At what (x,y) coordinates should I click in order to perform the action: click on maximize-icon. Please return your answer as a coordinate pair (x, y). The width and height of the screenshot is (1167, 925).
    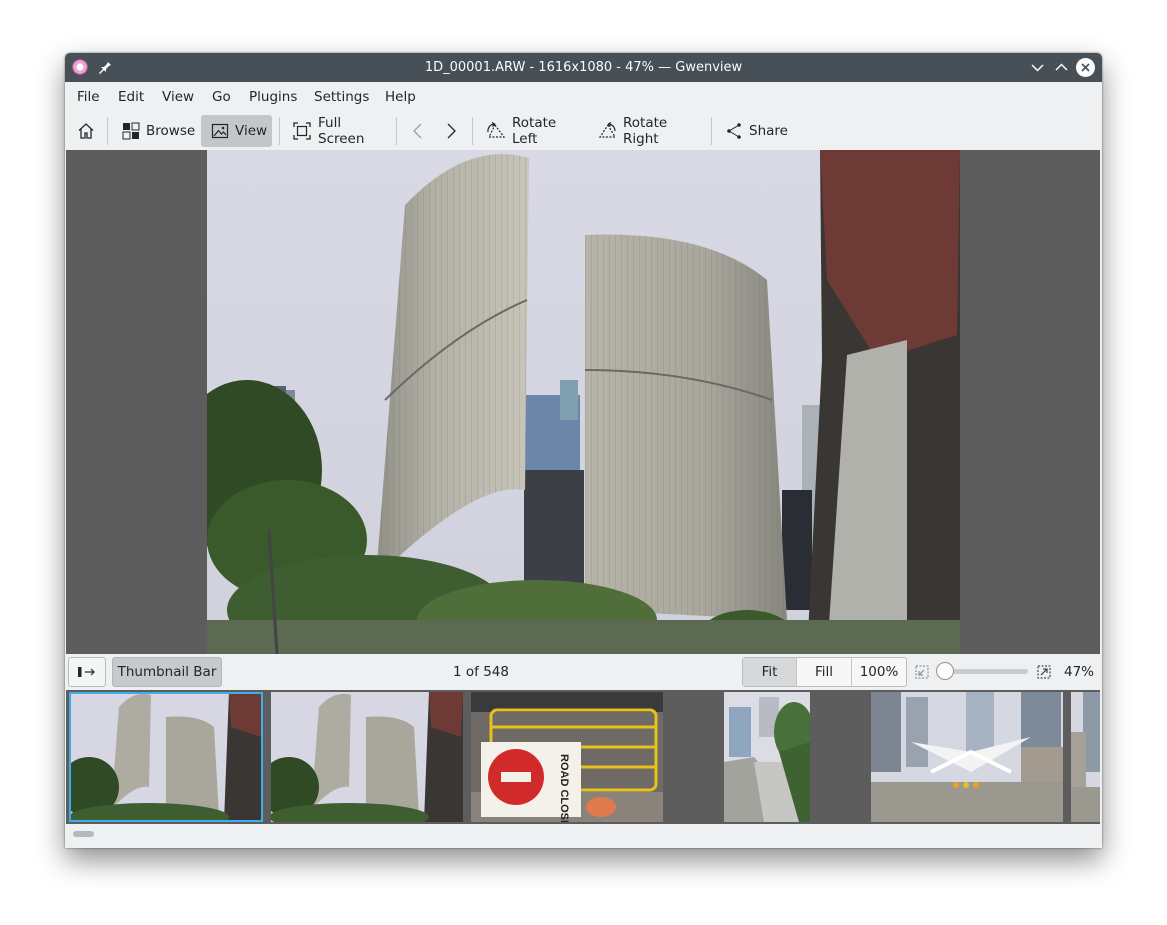
    Looking at the image, I should click on (1061, 67).